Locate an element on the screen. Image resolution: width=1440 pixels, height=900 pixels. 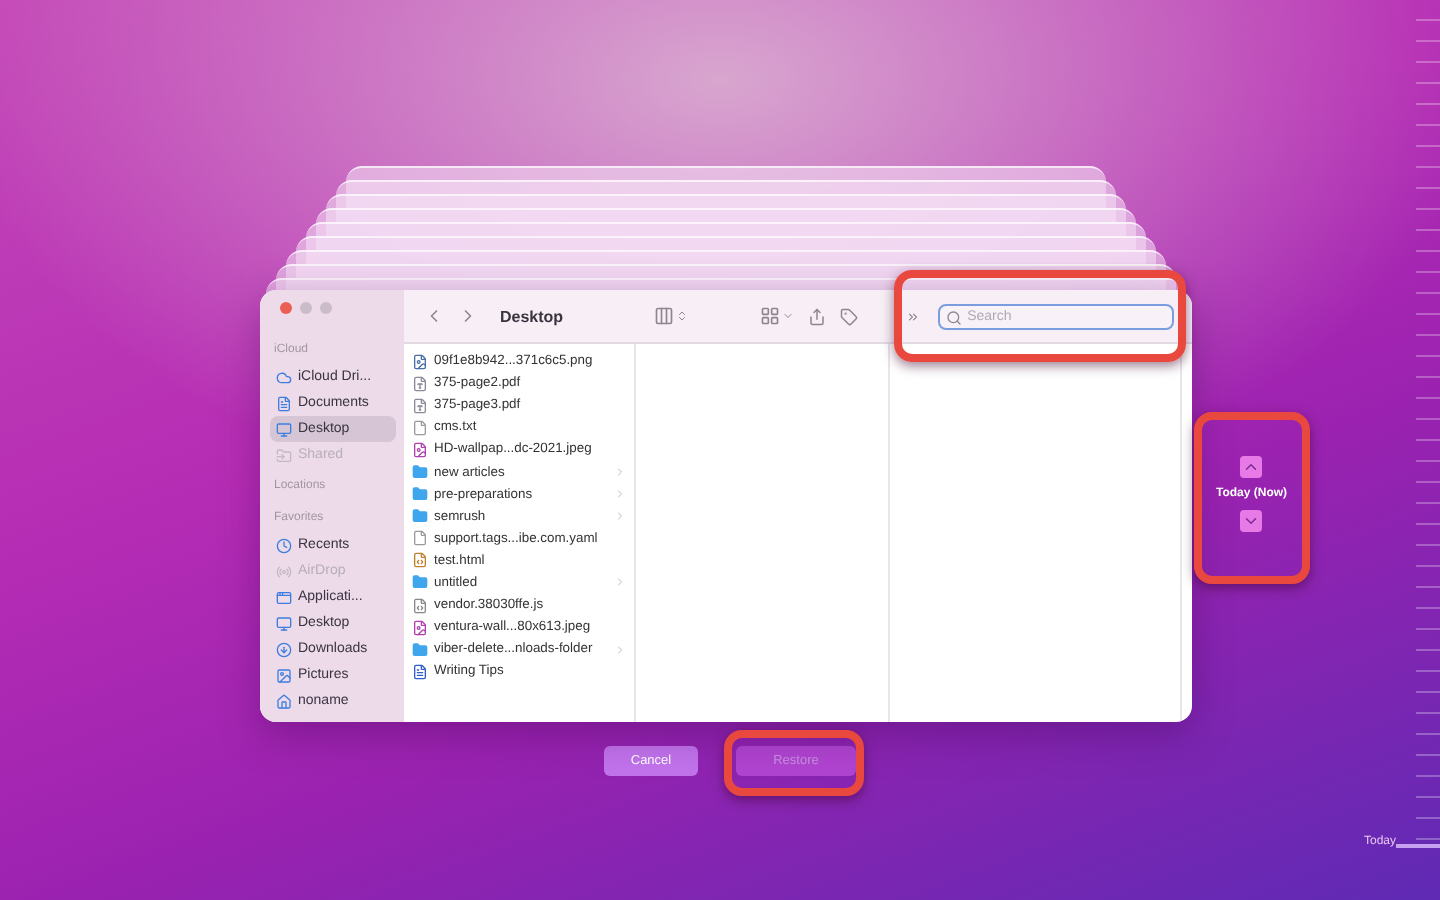
highlight-frame is located at coordinates (794, 763).